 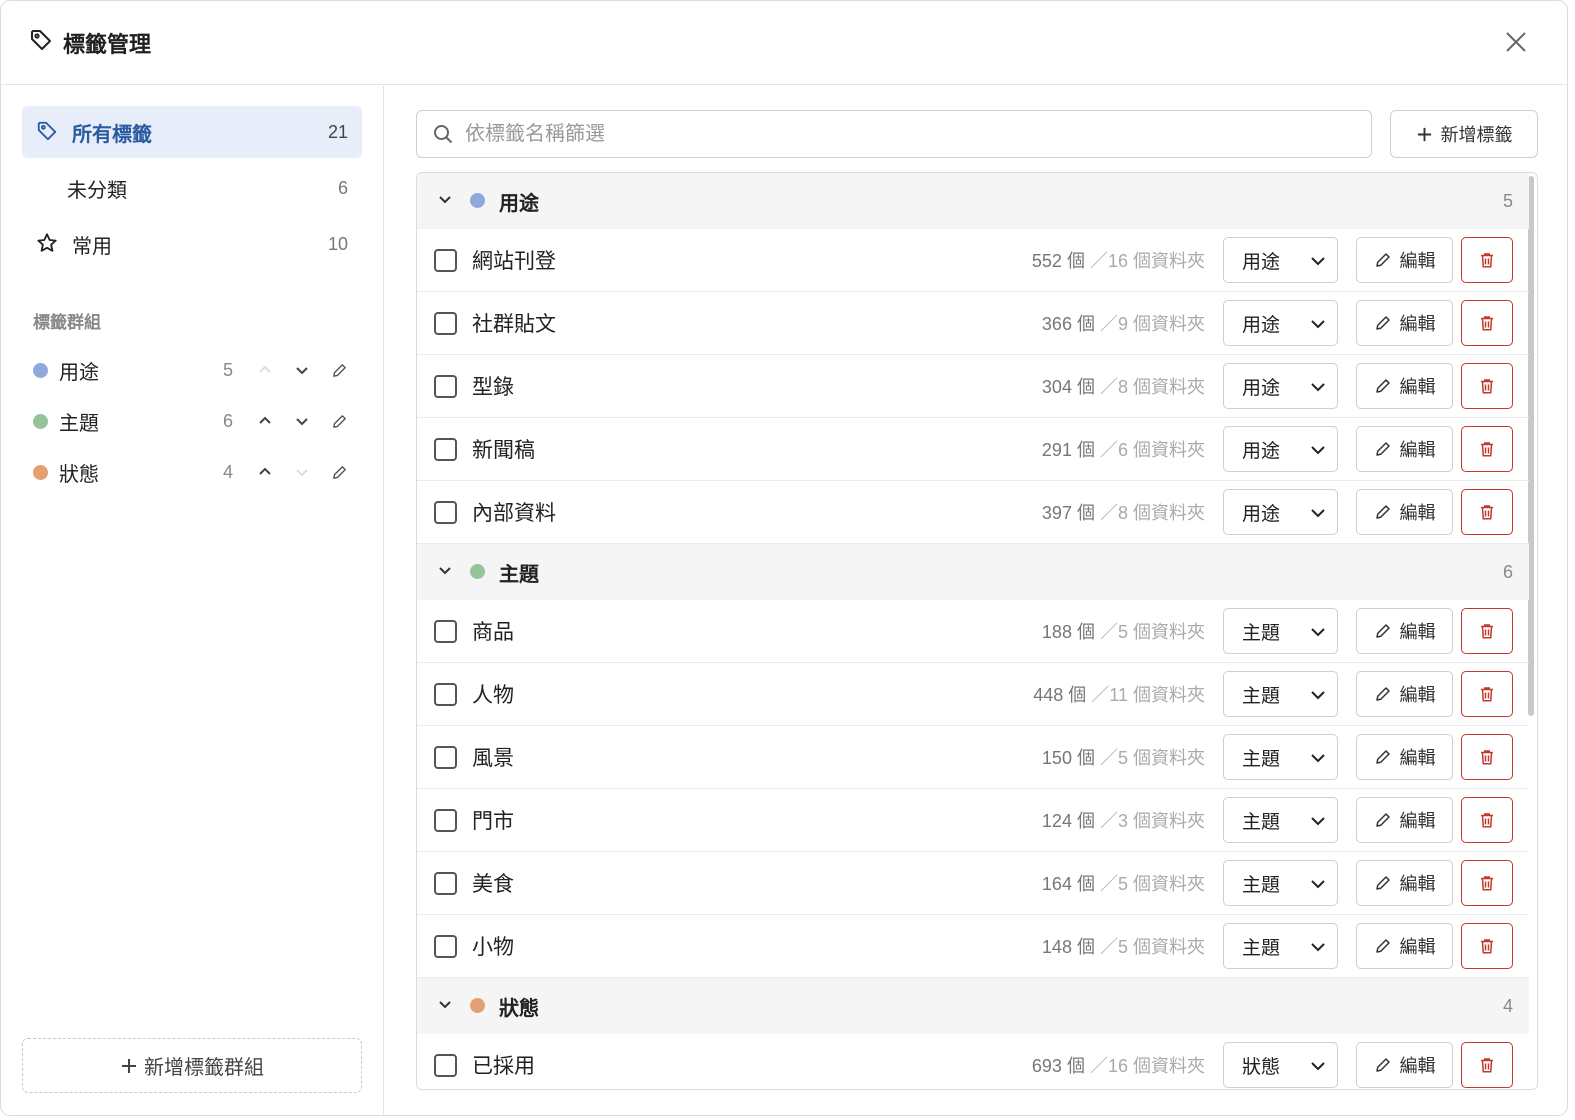 I want to click on add-tag-group-button: 新增標籤群組, so click(x=192, y=1065).